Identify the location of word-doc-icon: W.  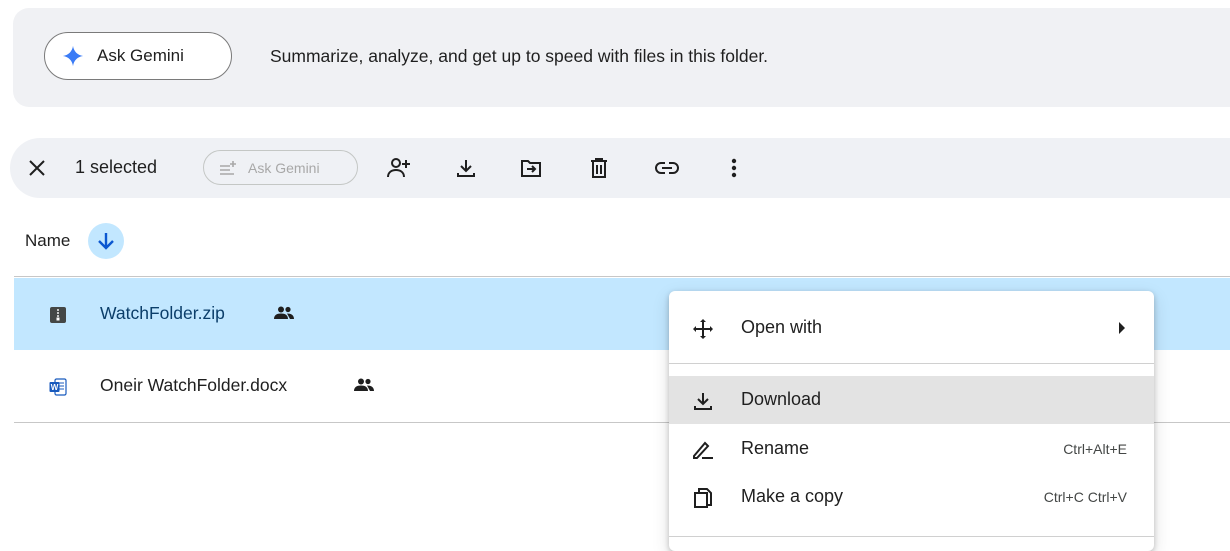
(58, 387).